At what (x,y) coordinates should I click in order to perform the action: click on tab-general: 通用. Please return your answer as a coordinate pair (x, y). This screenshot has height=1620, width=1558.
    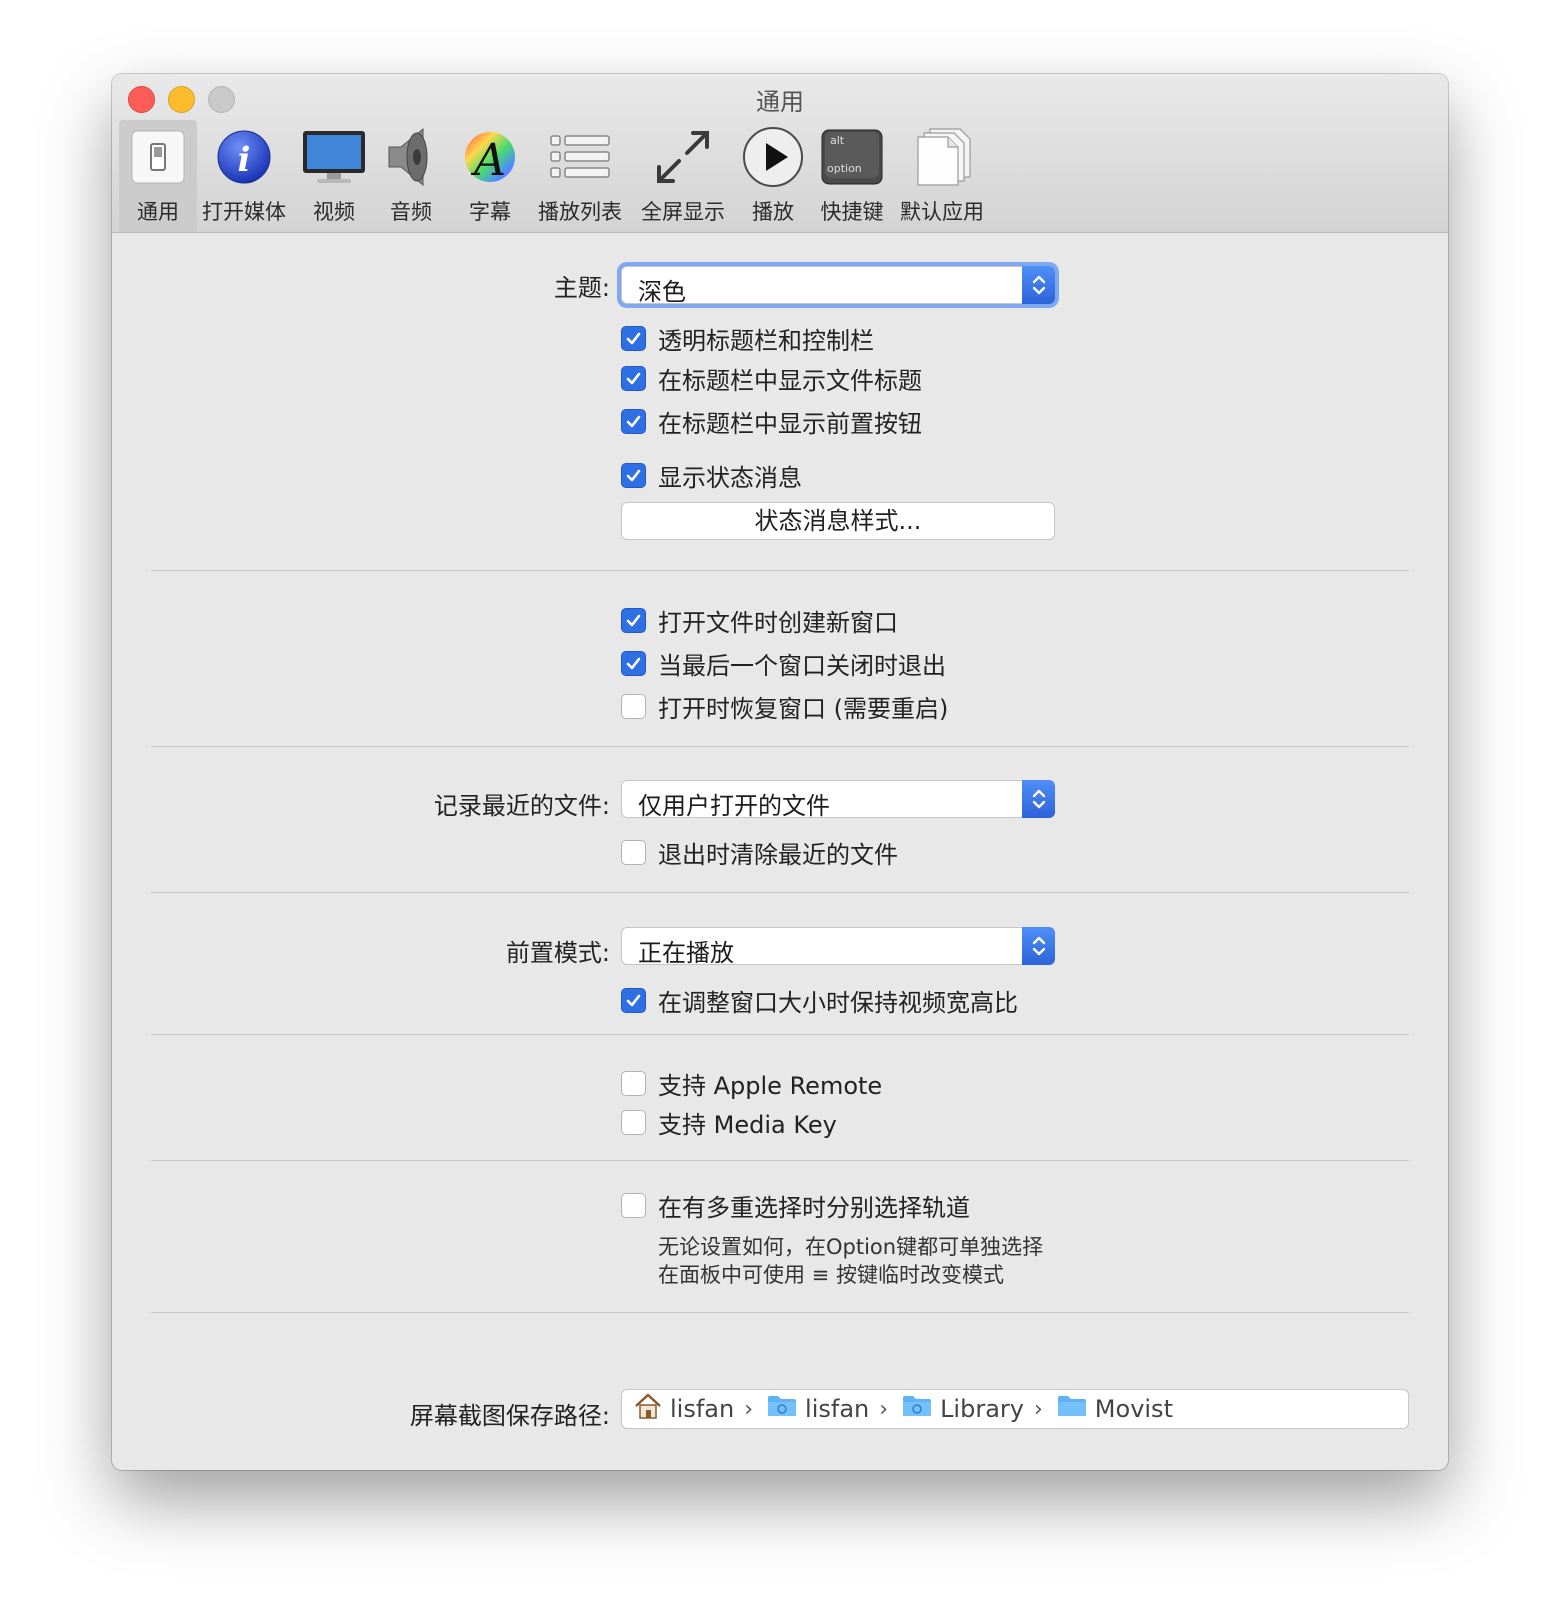
    Looking at the image, I should click on (158, 176).